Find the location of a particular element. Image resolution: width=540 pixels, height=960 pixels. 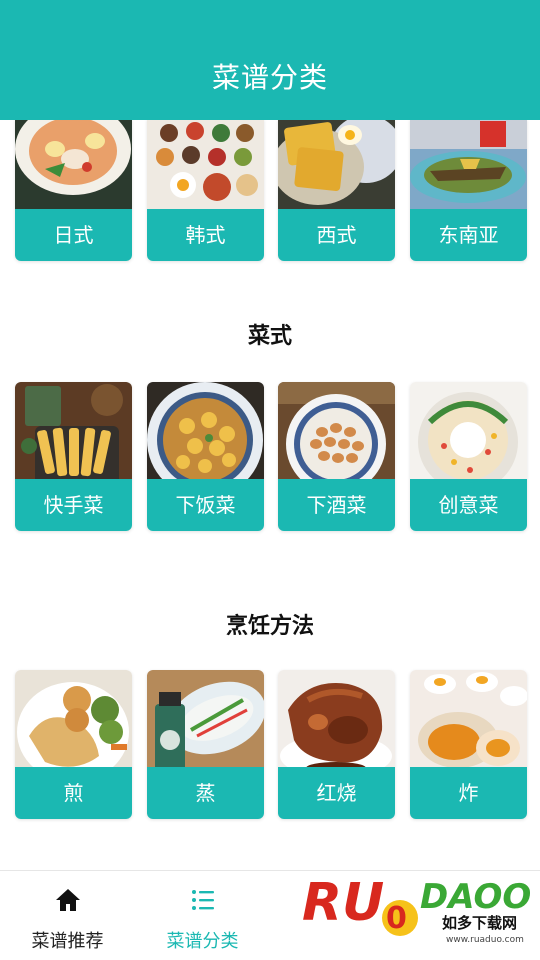

category-label: 蒸 is located at coordinates (205, 793).